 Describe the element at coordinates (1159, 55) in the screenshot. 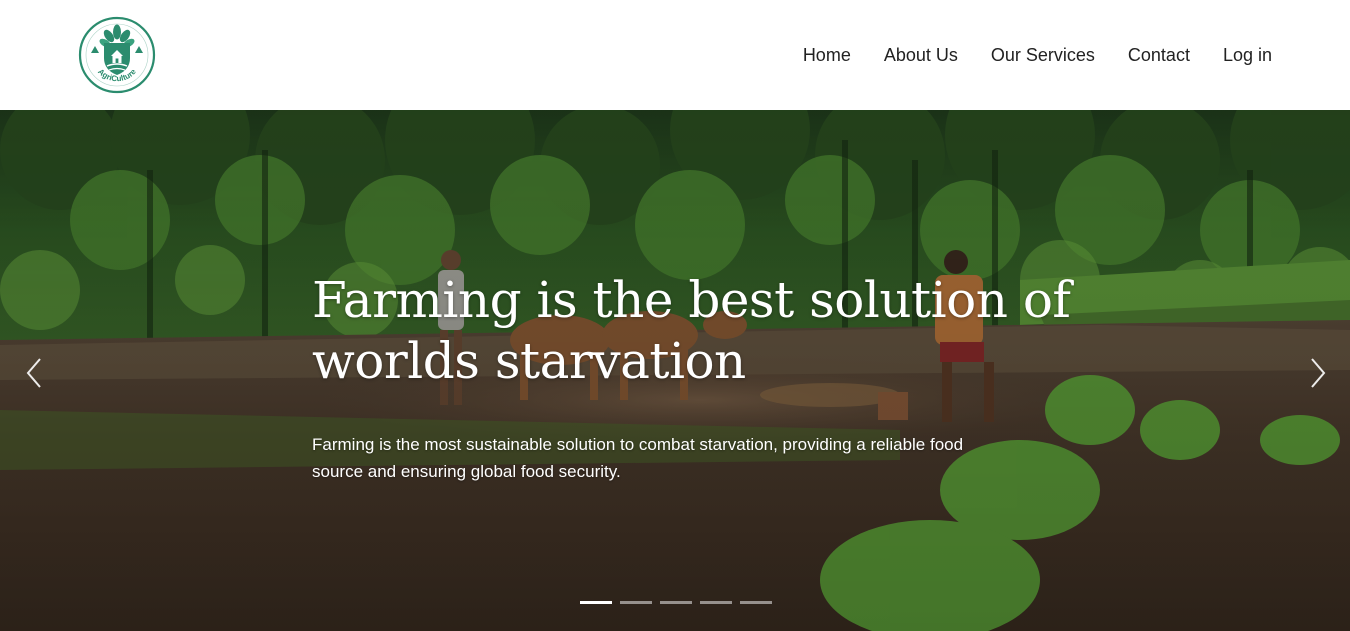

I see `nav-contact-link: Contact` at that location.